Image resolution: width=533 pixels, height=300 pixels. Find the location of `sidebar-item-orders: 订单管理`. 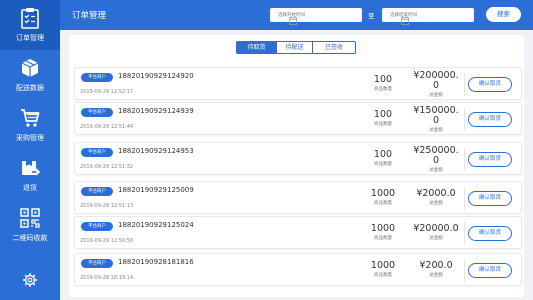

sidebar-item-orders: 订单管理 is located at coordinates (30, 25).